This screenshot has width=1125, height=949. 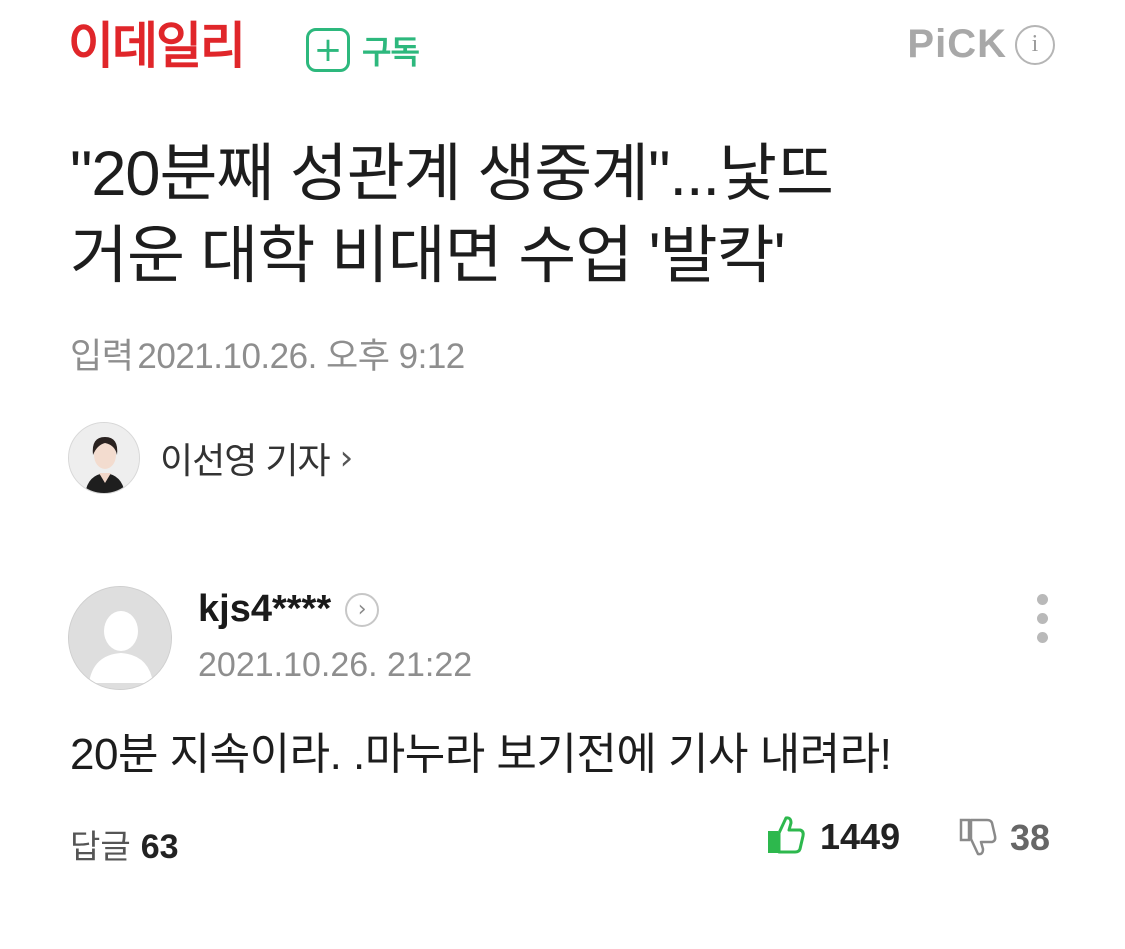 I want to click on thumbs-down-icon, so click(x=978, y=838).